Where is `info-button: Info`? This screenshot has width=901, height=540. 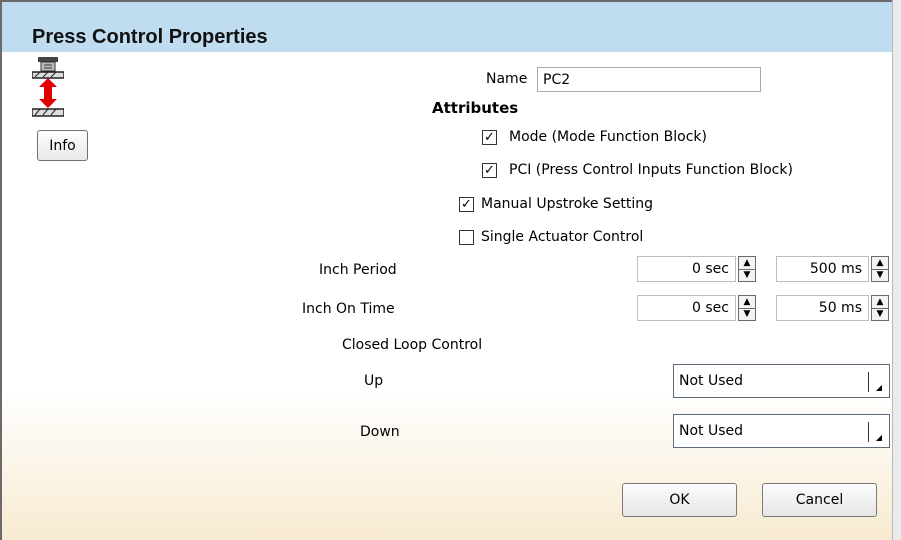
info-button: Info is located at coordinates (62, 145).